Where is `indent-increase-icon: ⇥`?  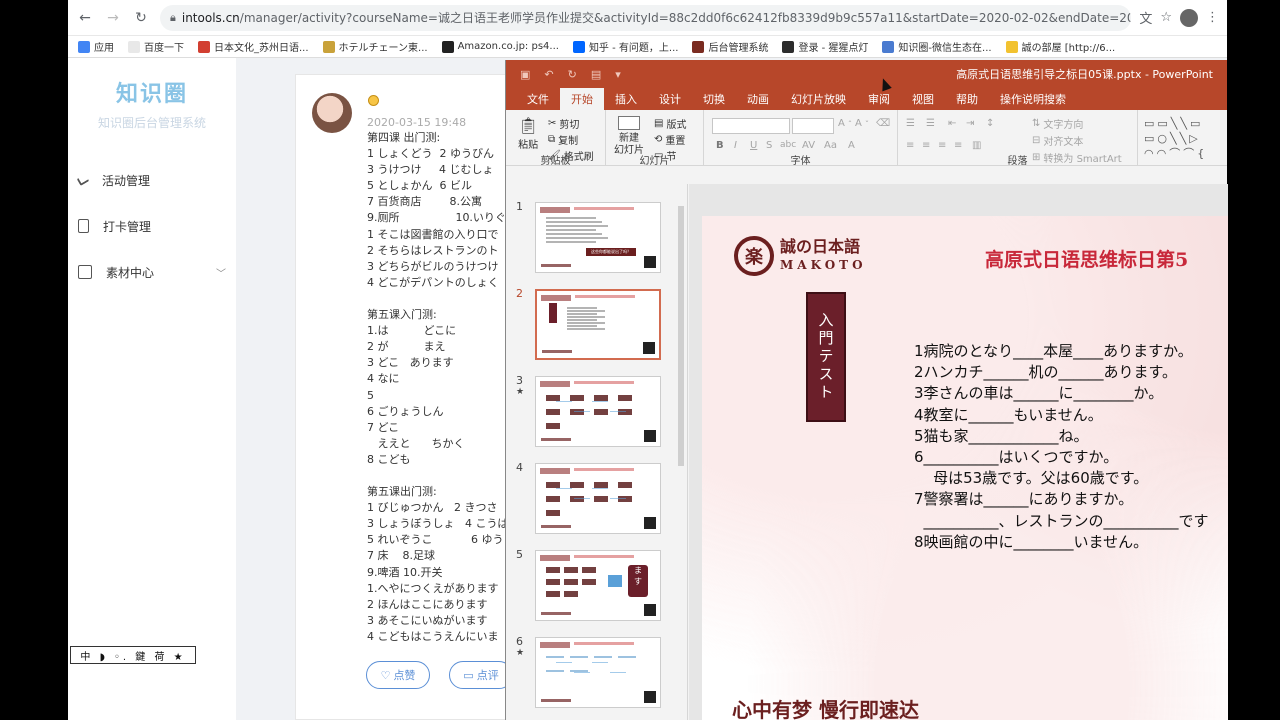
indent-increase-icon: ⇥ is located at coordinates (970, 123).